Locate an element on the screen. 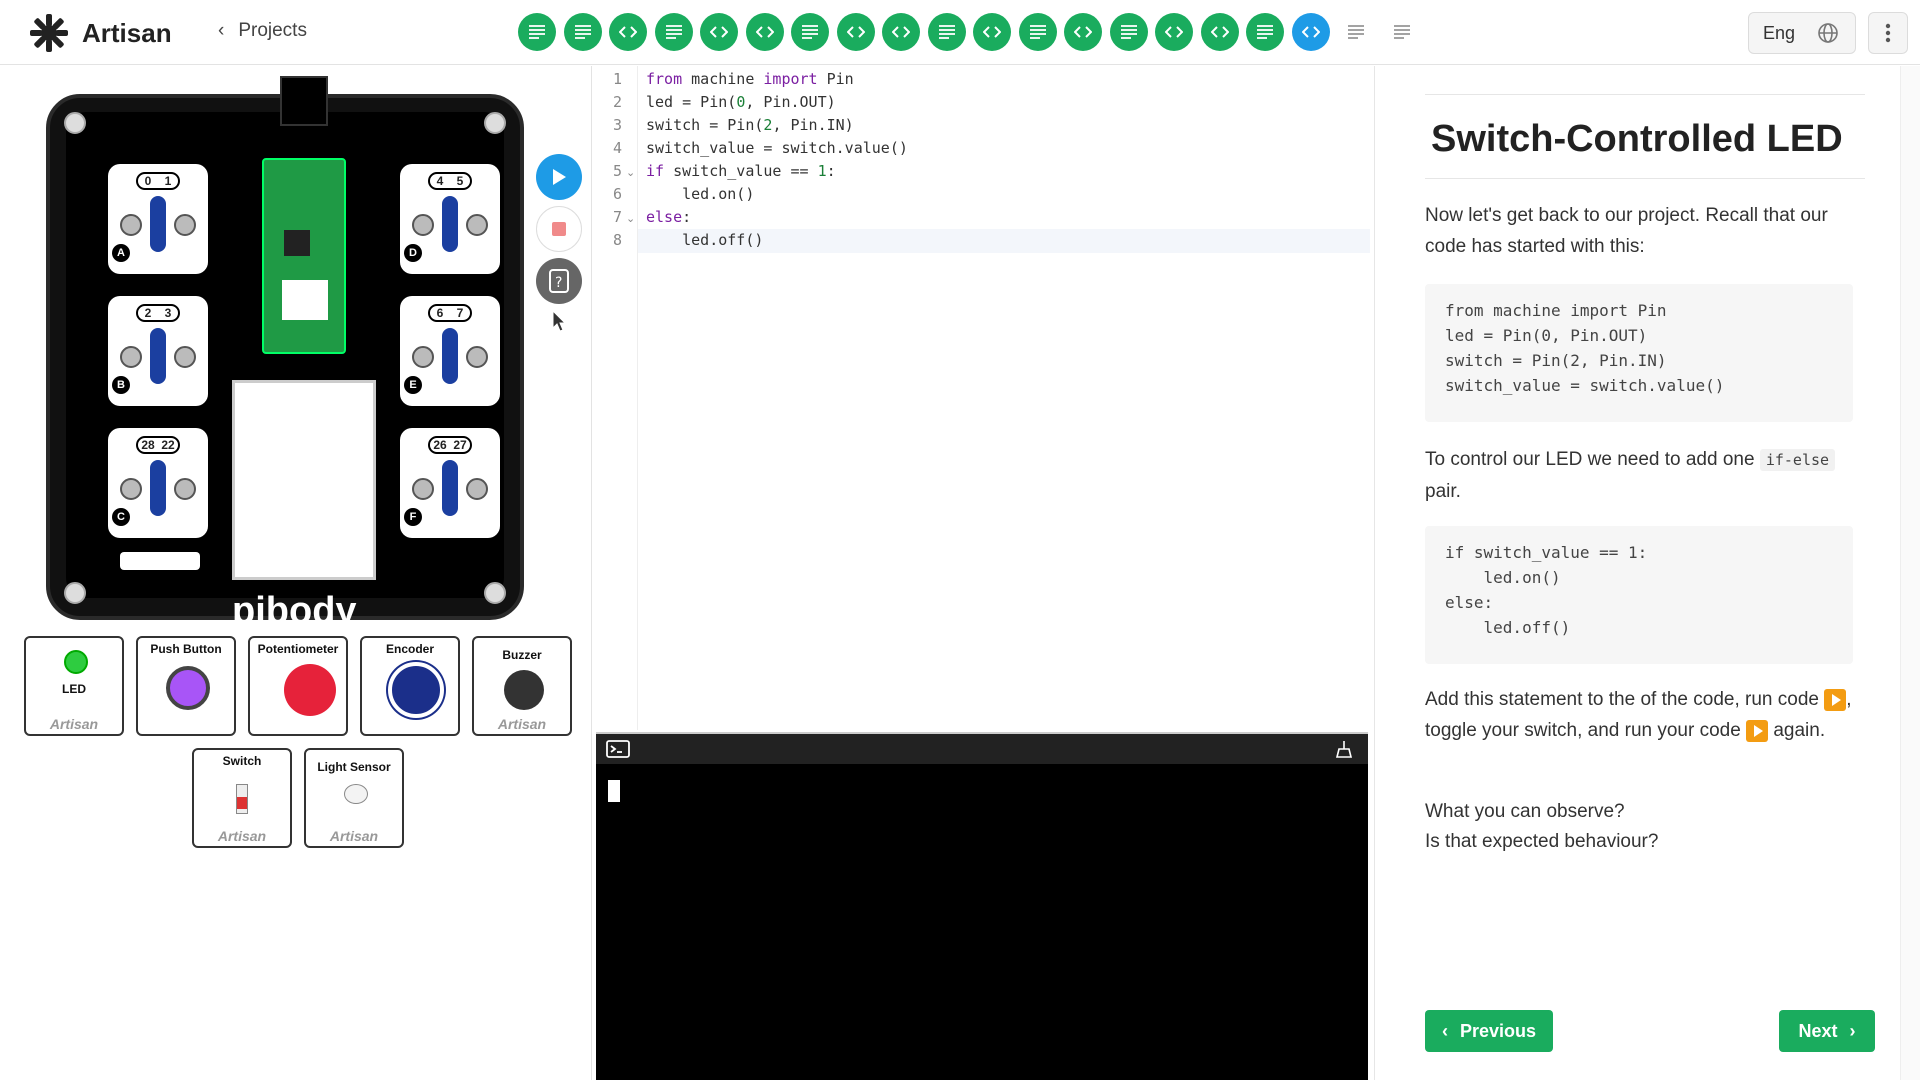 This screenshot has height=1080, width=1920. component-label: Buzzer is located at coordinates (522, 655).